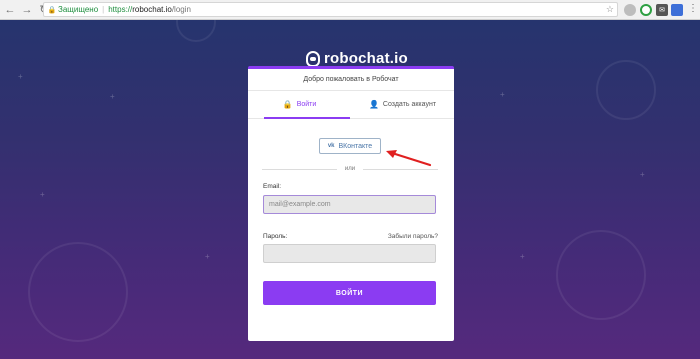 The width and height of the screenshot is (700, 359). I want to click on bookmark-star-icon: ☆, so click(610, 9).